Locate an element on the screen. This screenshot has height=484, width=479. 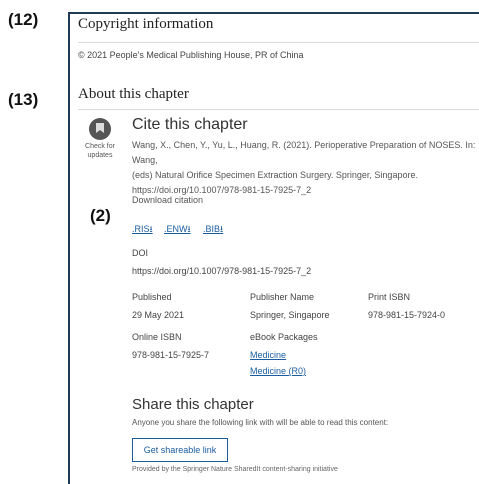
share-title: Share this chapter is located at coordinates (193, 404).